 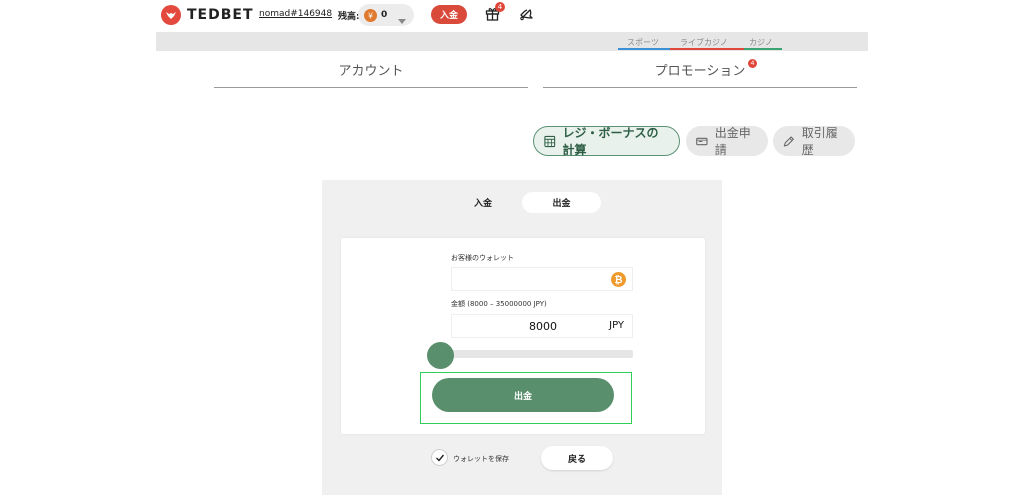 I want to click on bell-icon, so click(x=526, y=15).